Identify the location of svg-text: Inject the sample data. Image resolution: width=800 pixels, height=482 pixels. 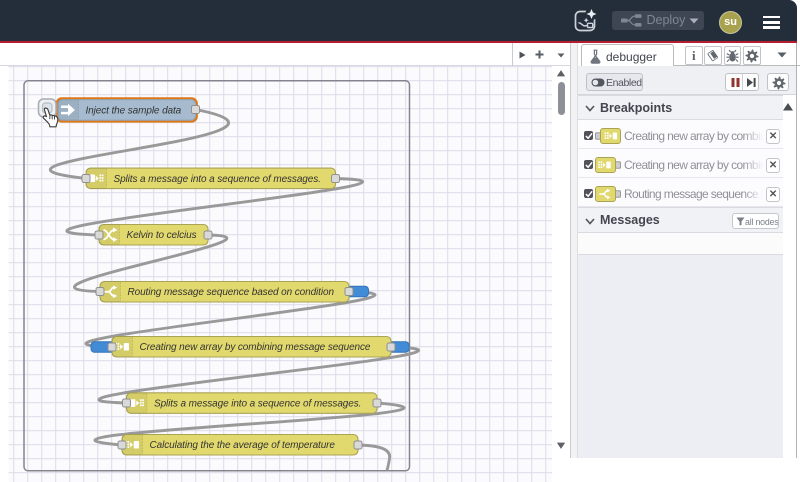
(134, 110).